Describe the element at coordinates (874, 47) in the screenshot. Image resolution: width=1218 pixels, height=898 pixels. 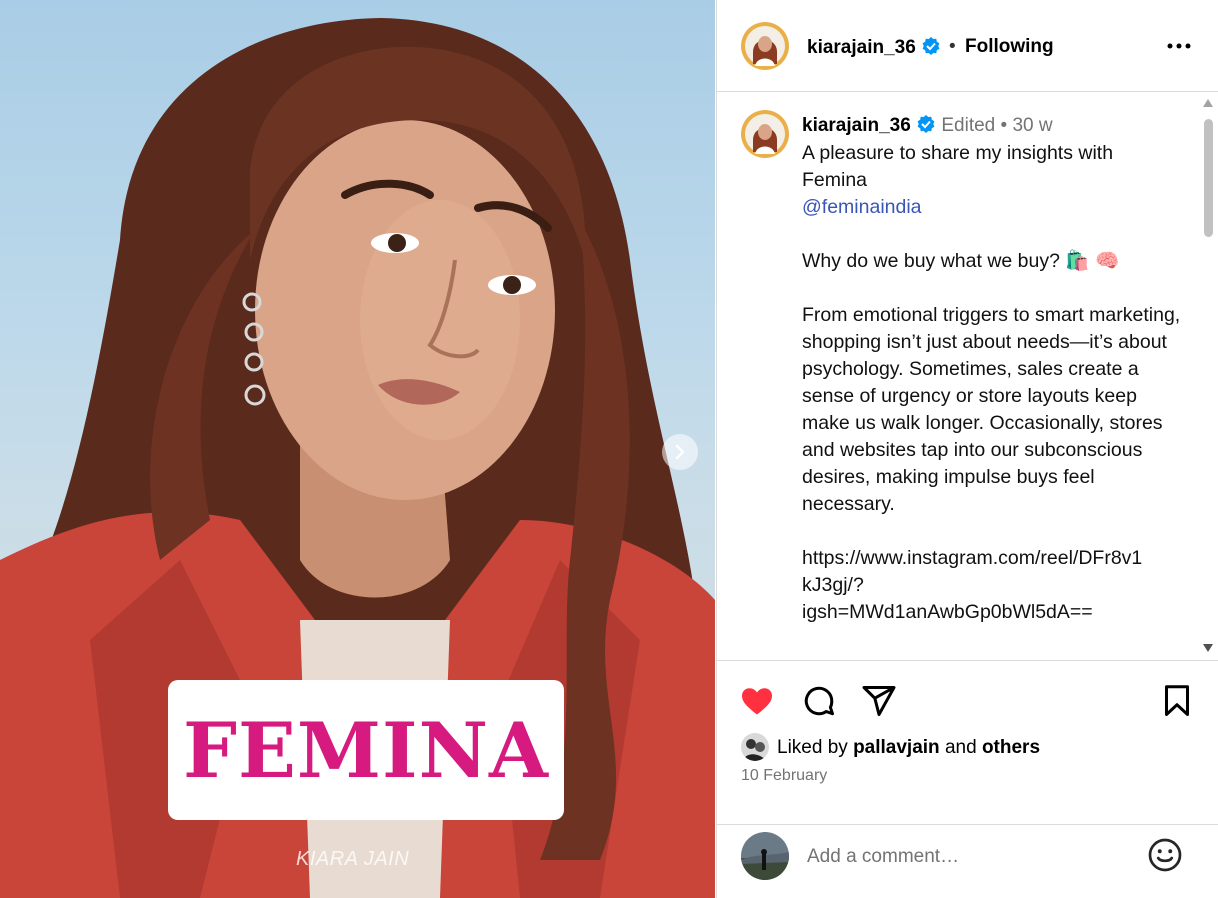
I see `author-username: kiarajain_36` at that location.